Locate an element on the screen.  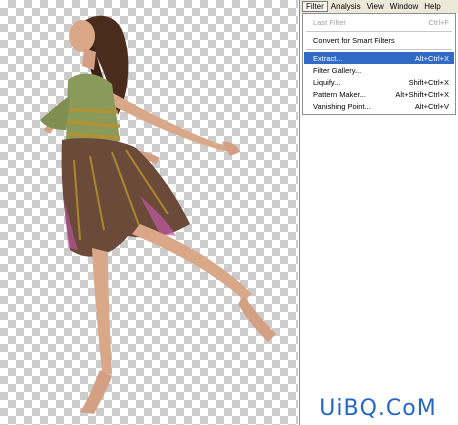
menu-item-shortcut: Alt+Ctrl+V is located at coordinates (431, 106).